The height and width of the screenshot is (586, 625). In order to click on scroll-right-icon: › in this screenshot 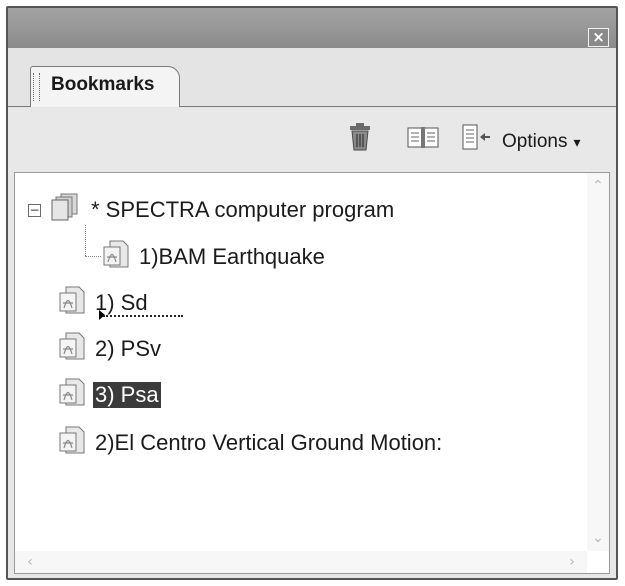, I will do `click(572, 562)`.